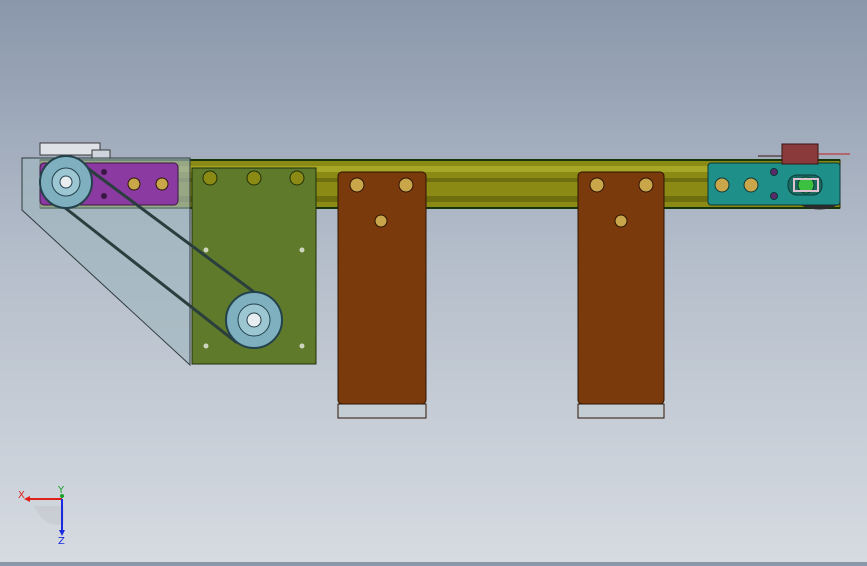 Image resolution: width=867 pixels, height=566 pixels. Describe the element at coordinates (70, 149) in the screenshot. I see `top-clamp-block` at that location.